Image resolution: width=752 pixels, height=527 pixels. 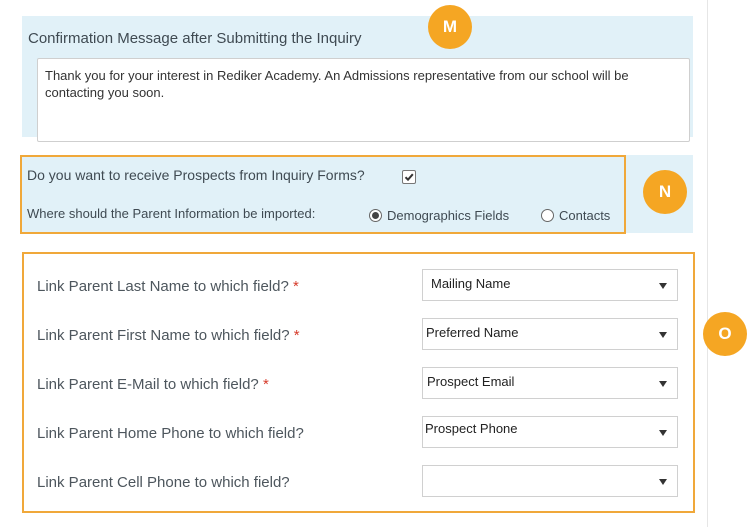 What do you see at coordinates (550, 334) in the screenshot?
I see `mapping-select-first-name: Preferred Name` at bounding box center [550, 334].